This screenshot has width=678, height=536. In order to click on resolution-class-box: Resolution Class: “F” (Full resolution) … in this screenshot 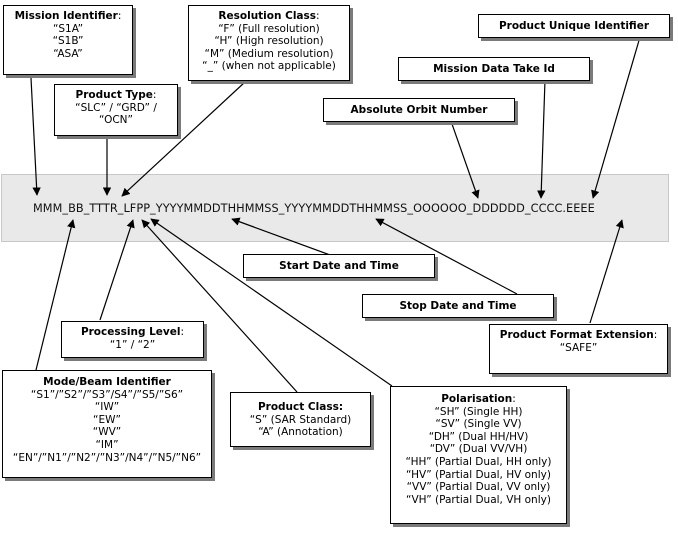, I will do `click(269, 43)`.